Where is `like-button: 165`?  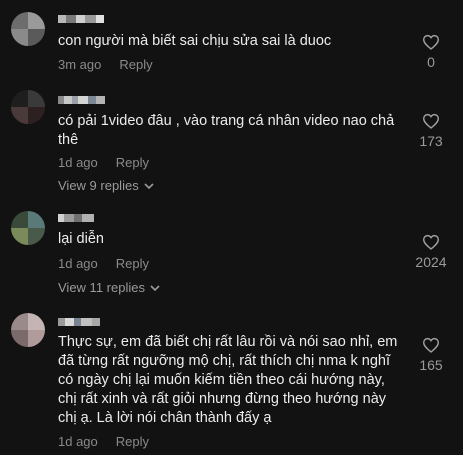
like-button: 165 is located at coordinates (431, 355).